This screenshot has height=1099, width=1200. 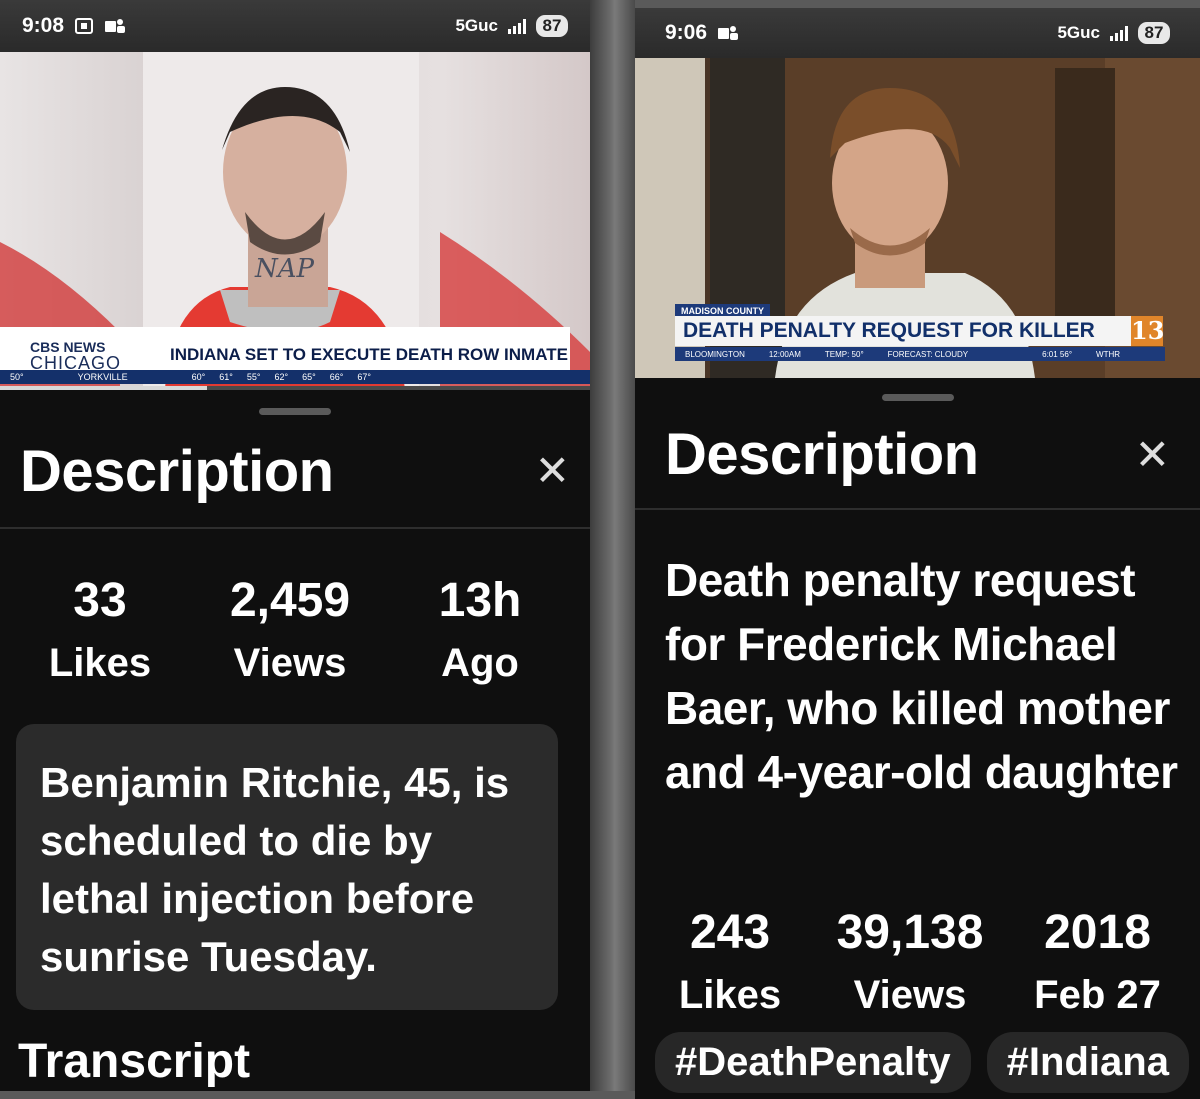 I want to click on bar-clock: 6:01 56°, so click(x=1057, y=354).